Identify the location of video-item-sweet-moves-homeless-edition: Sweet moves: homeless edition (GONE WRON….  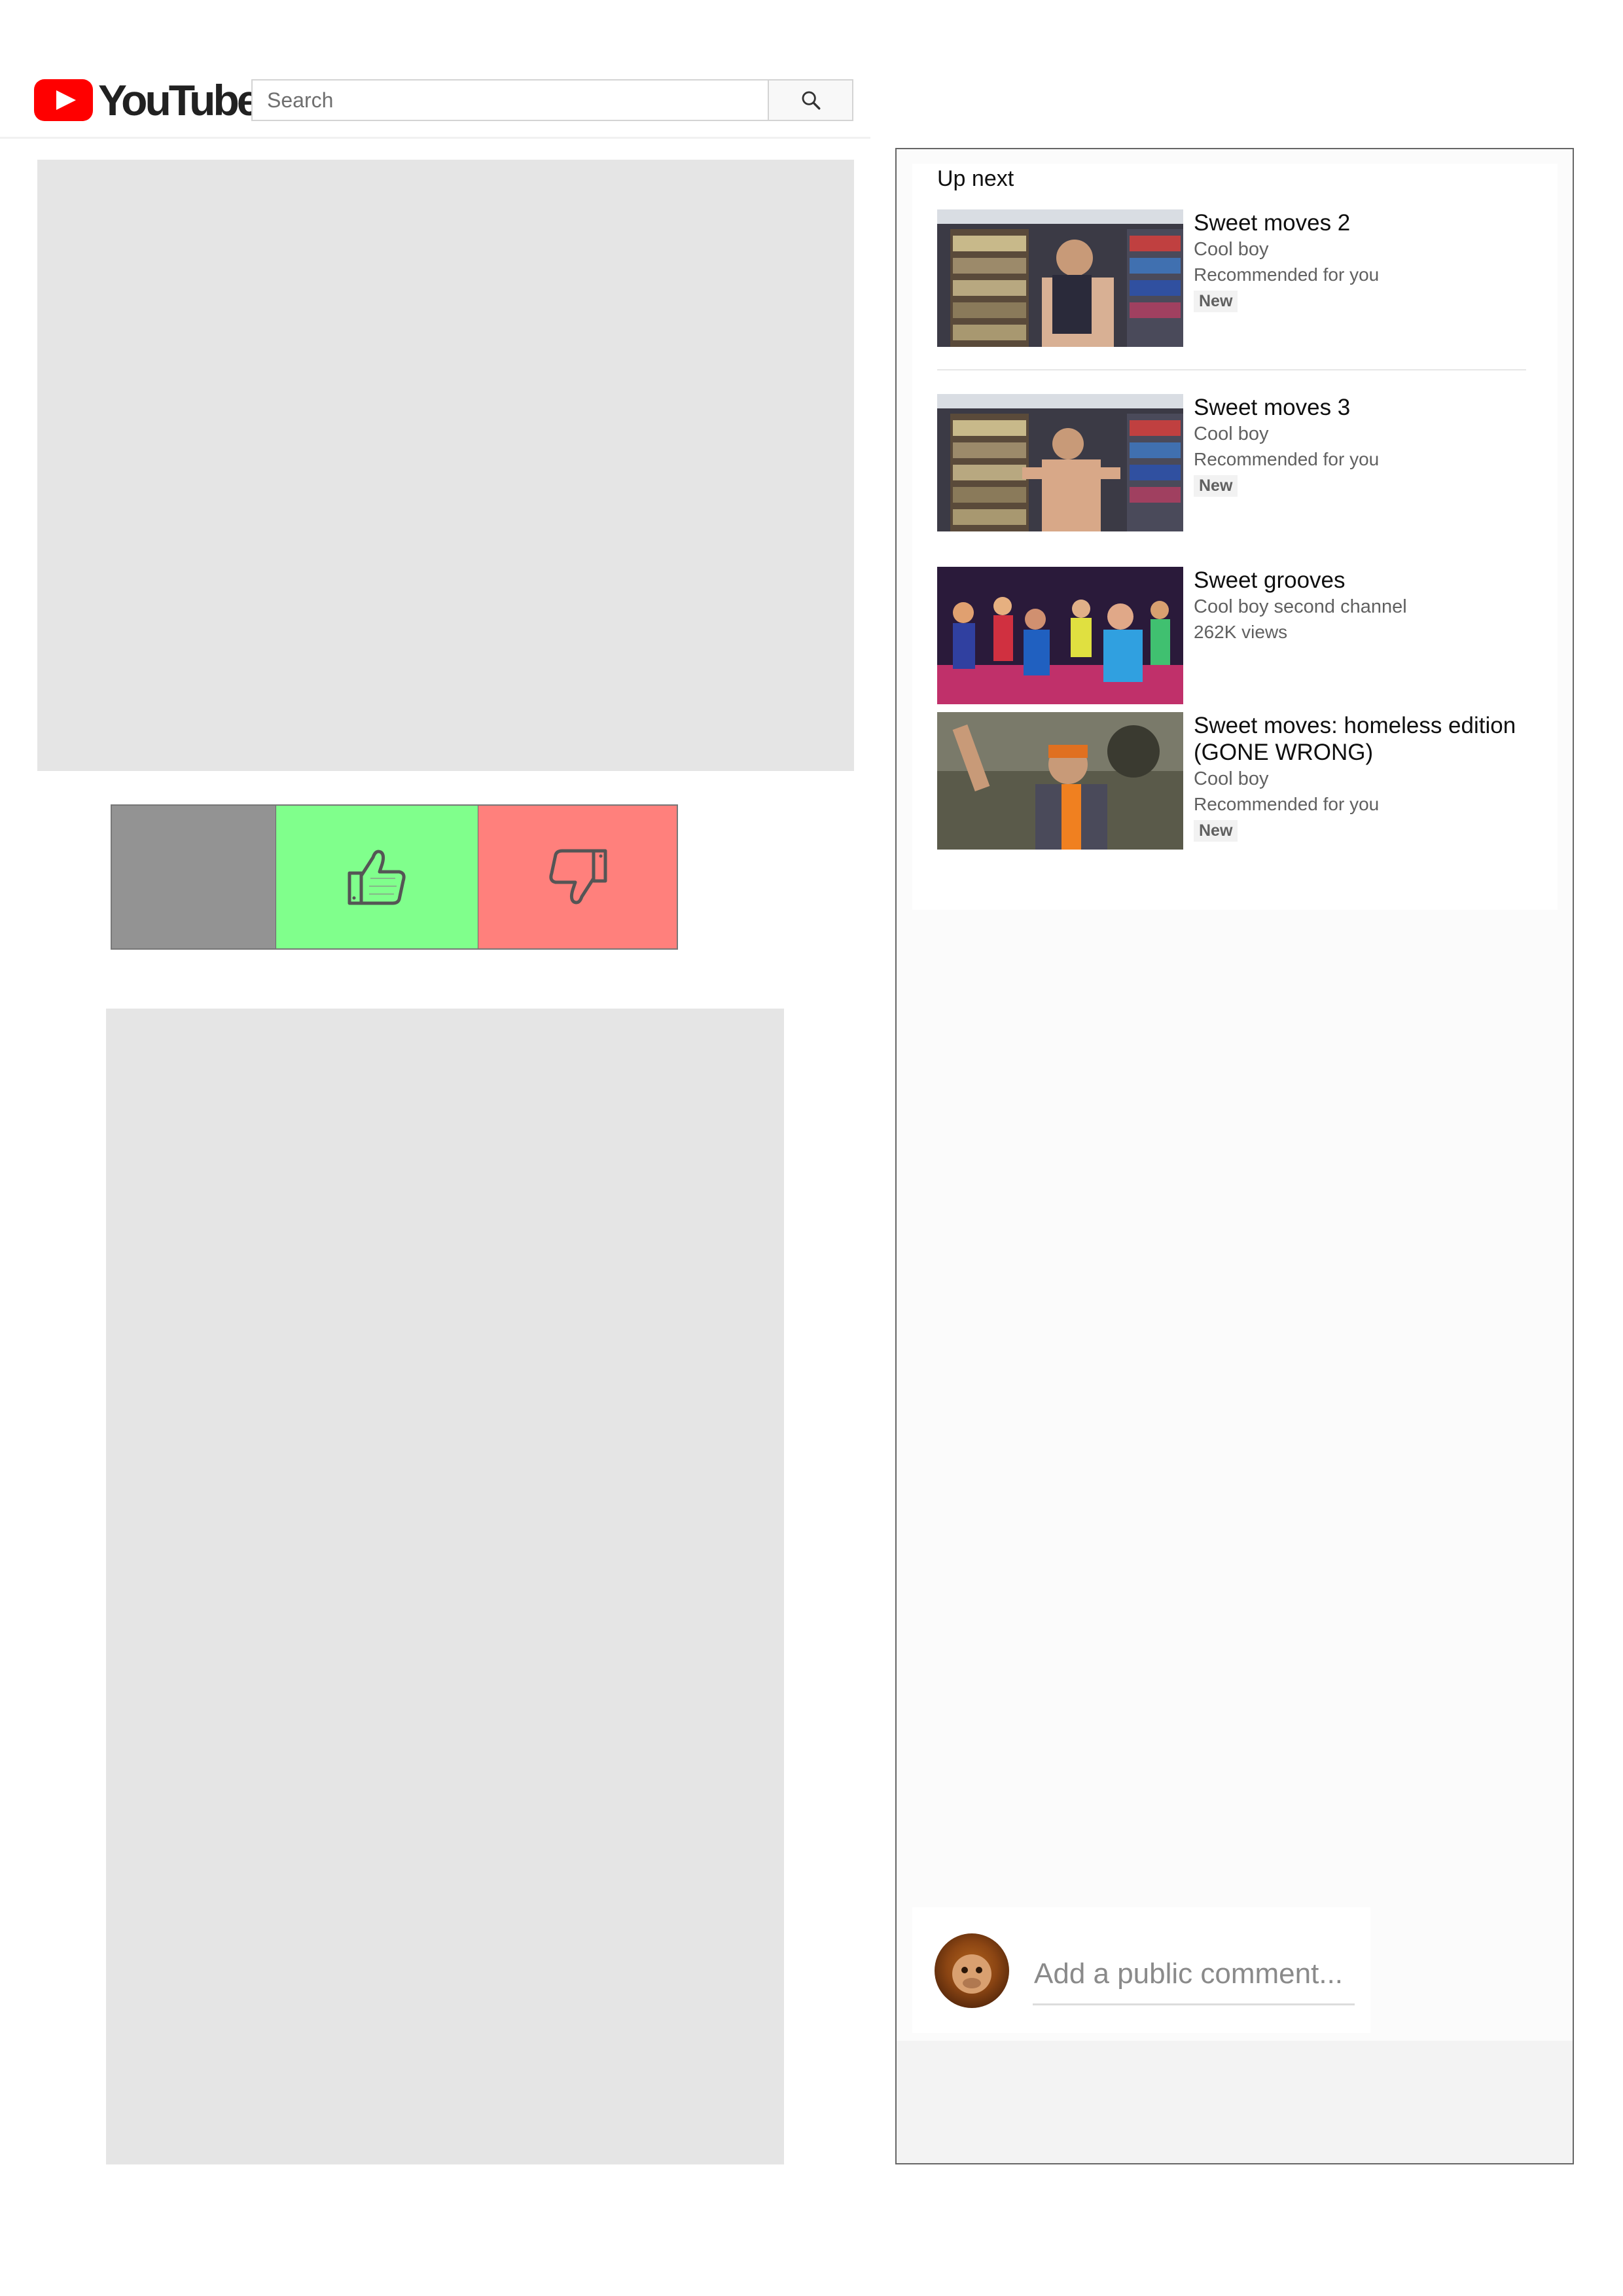
(1238, 782).